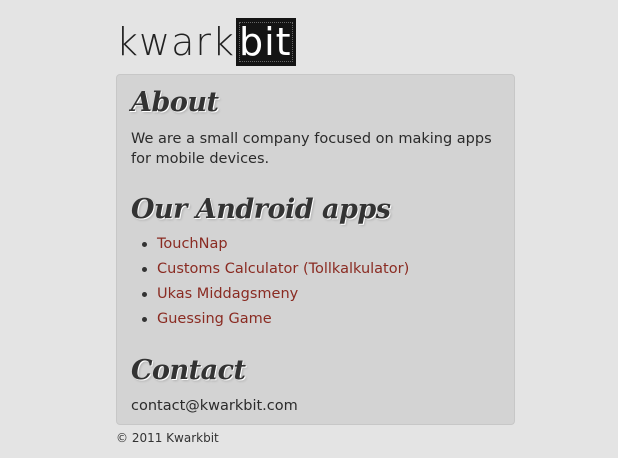  What do you see at coordinates (192, 244) in the screenshot?
I see `app-link-touchnap: TouchNap` at bounding box center [192, 244].